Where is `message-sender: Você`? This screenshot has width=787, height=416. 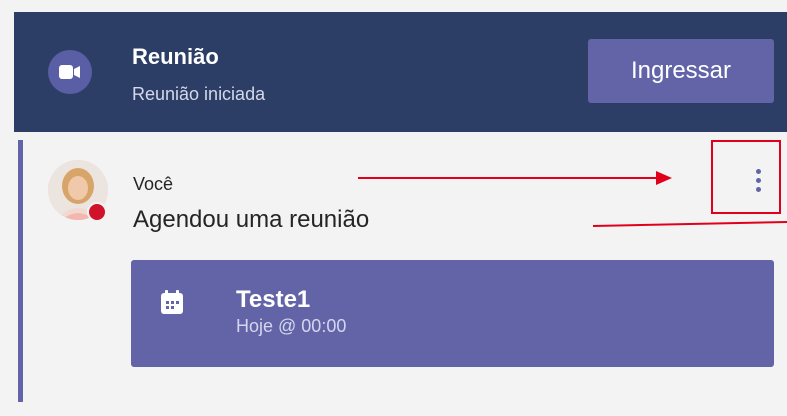
message-sender: Você is located at coordinates (153, 184).